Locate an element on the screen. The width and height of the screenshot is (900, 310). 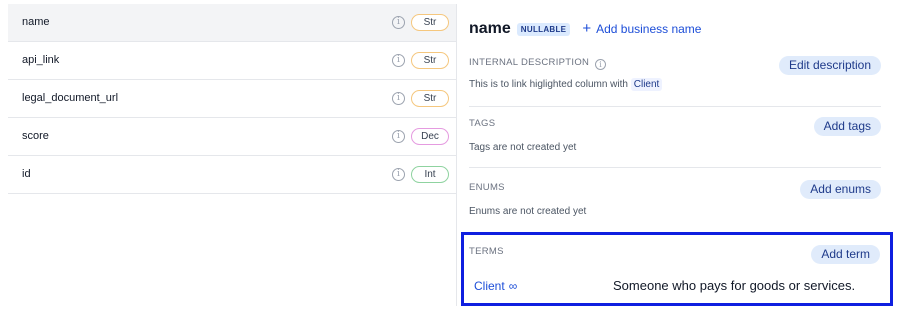
type-badge: Int is located at coordinates (430, 174).